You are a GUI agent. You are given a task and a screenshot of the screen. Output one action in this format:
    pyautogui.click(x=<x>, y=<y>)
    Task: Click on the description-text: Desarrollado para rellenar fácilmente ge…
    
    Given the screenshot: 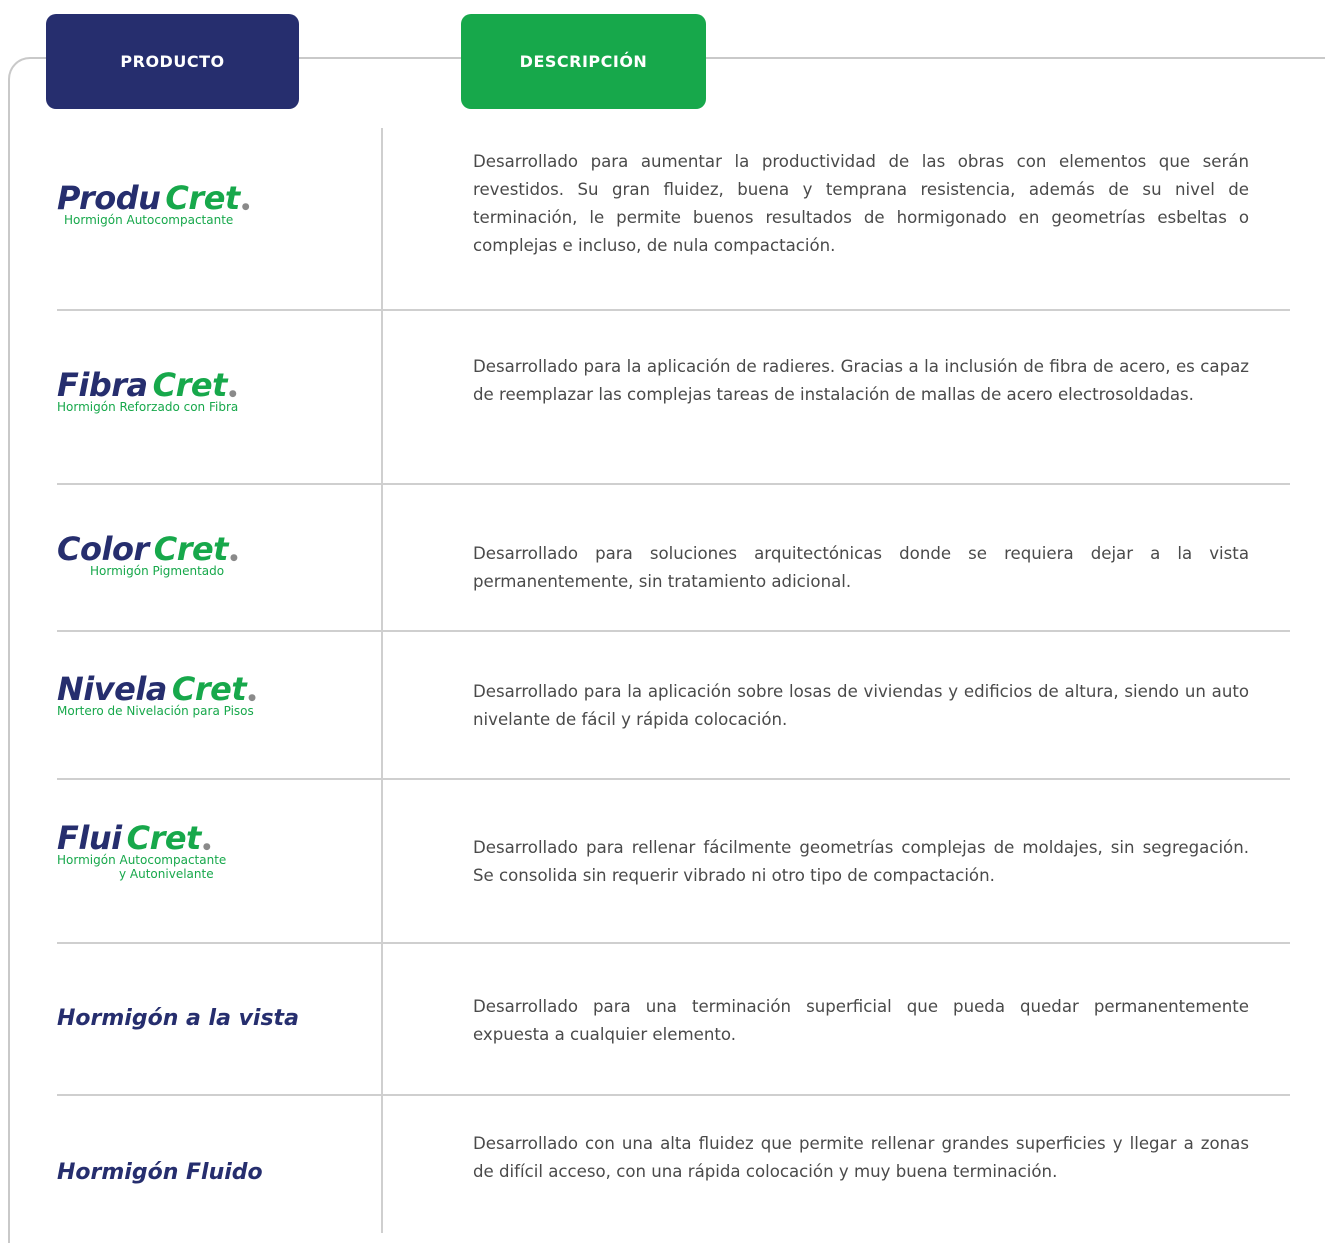 What is the action you would take?
    pyautogui.click(x=861, y=861)
    